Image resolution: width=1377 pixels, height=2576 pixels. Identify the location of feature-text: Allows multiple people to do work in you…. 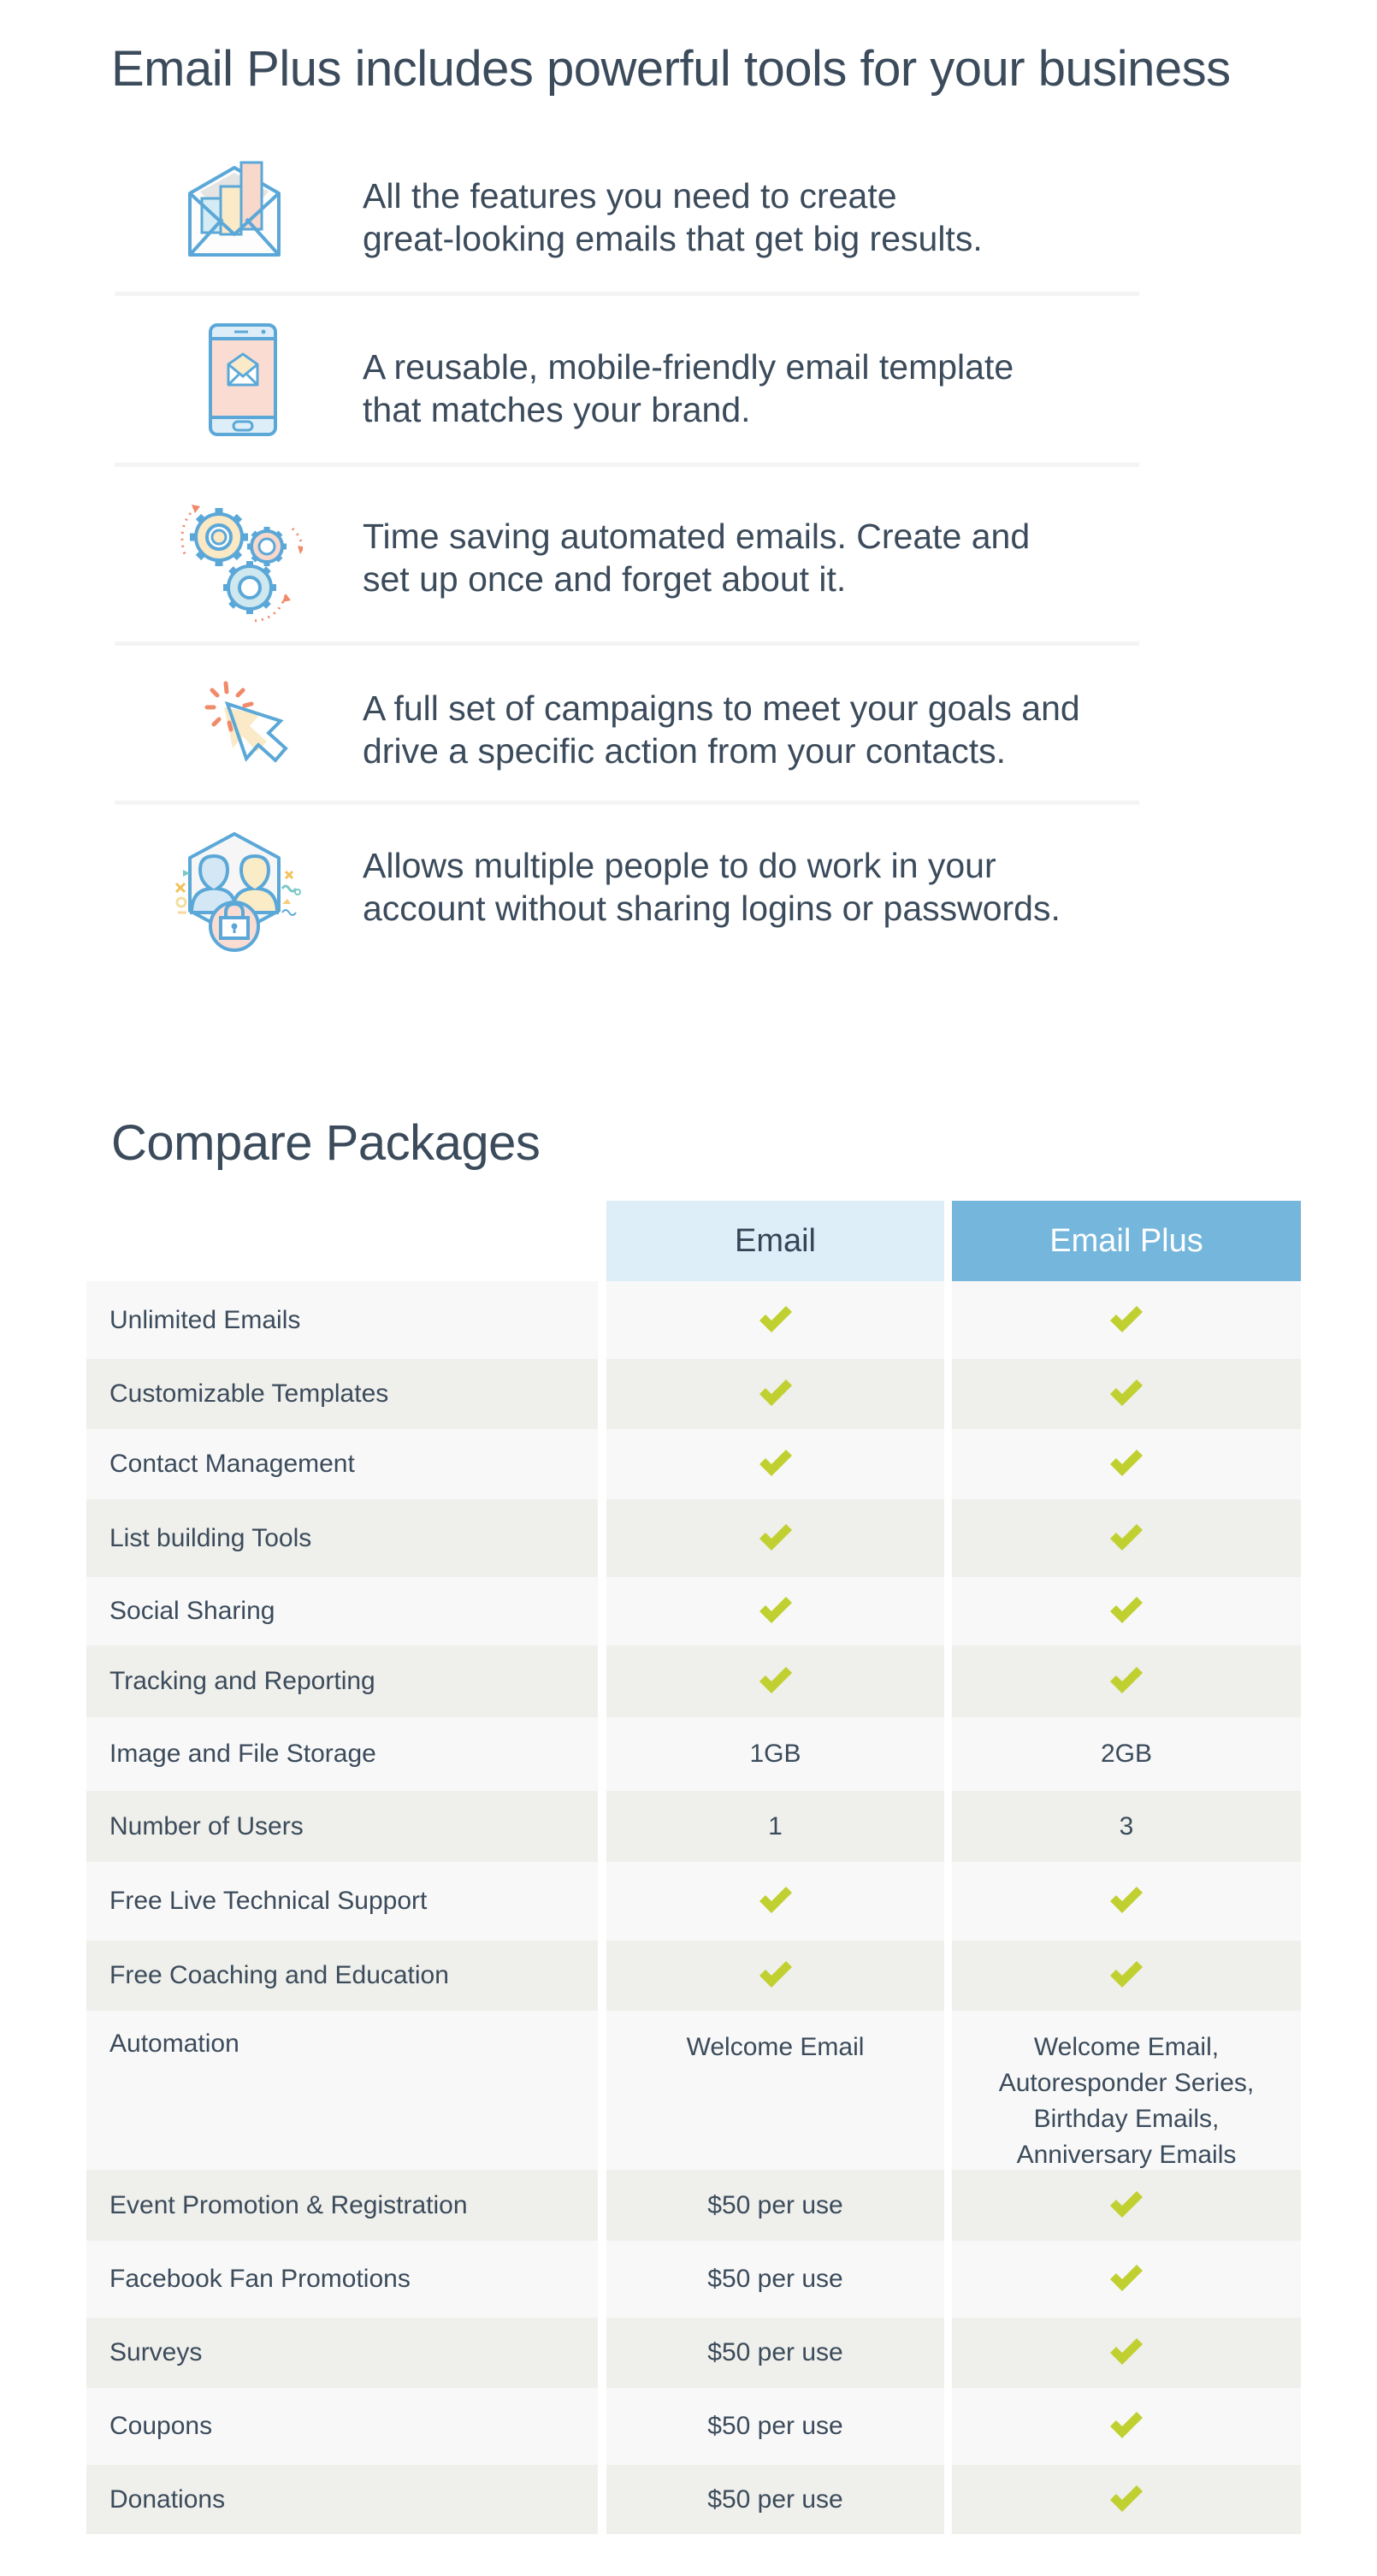
(712, 887).